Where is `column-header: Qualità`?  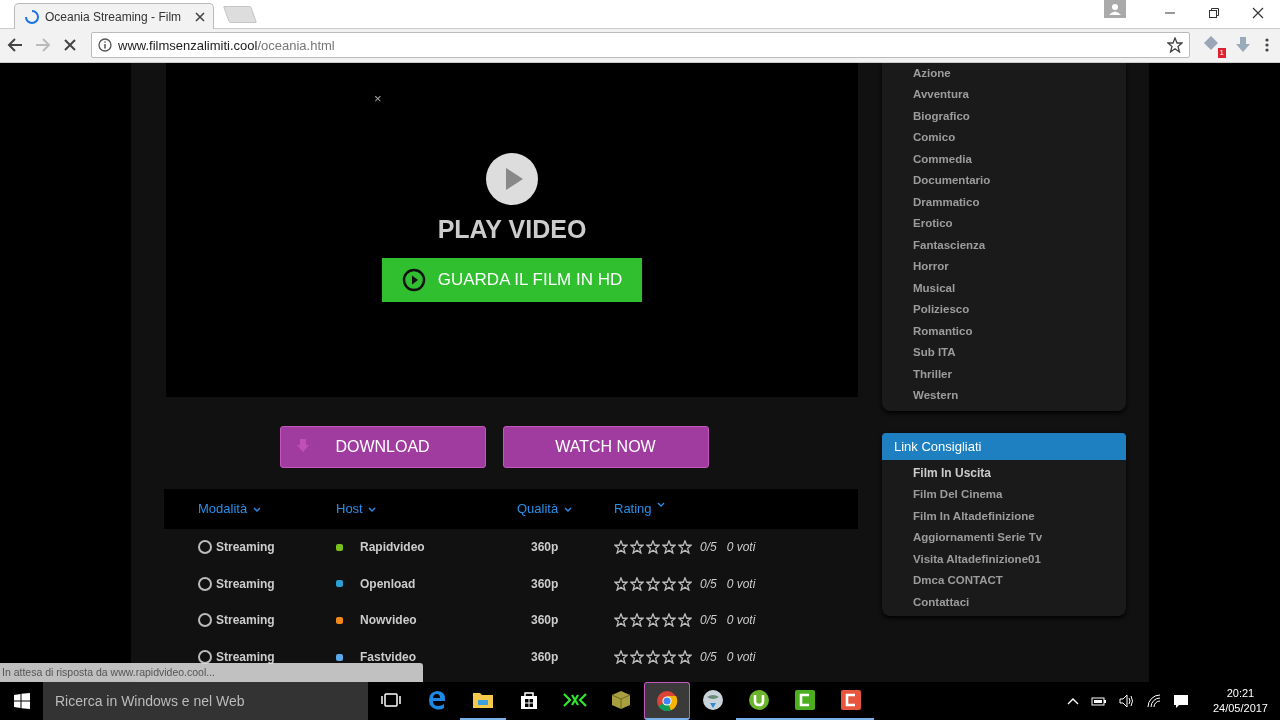
column-header: Qualità is located at coordinates (565, 509).